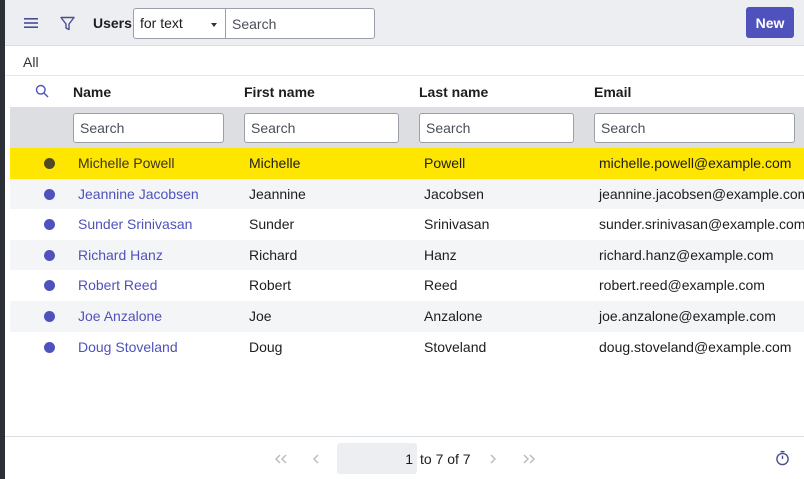 This screenshot has height=479, width=804. I want to click on first-name-cell: Joe, so click(260, 315).